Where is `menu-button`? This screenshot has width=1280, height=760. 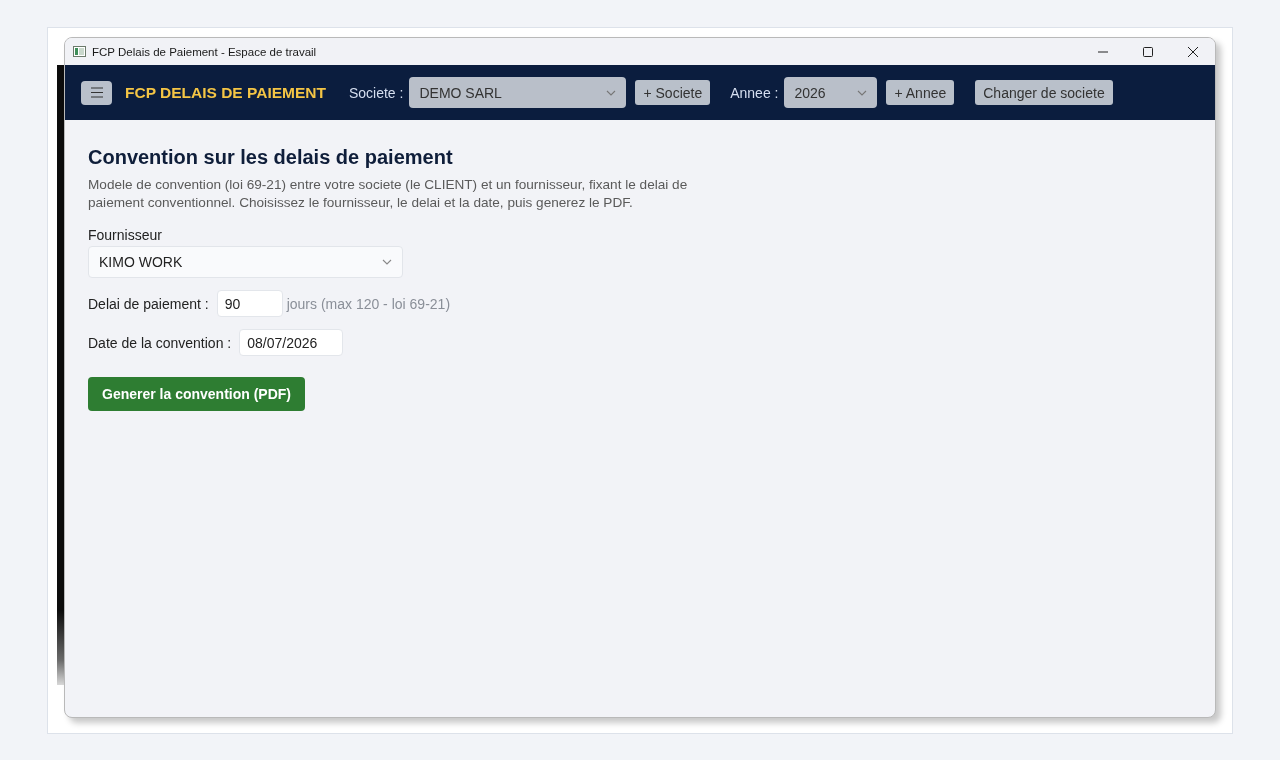
menu-button is located at coordinates (96, 92).